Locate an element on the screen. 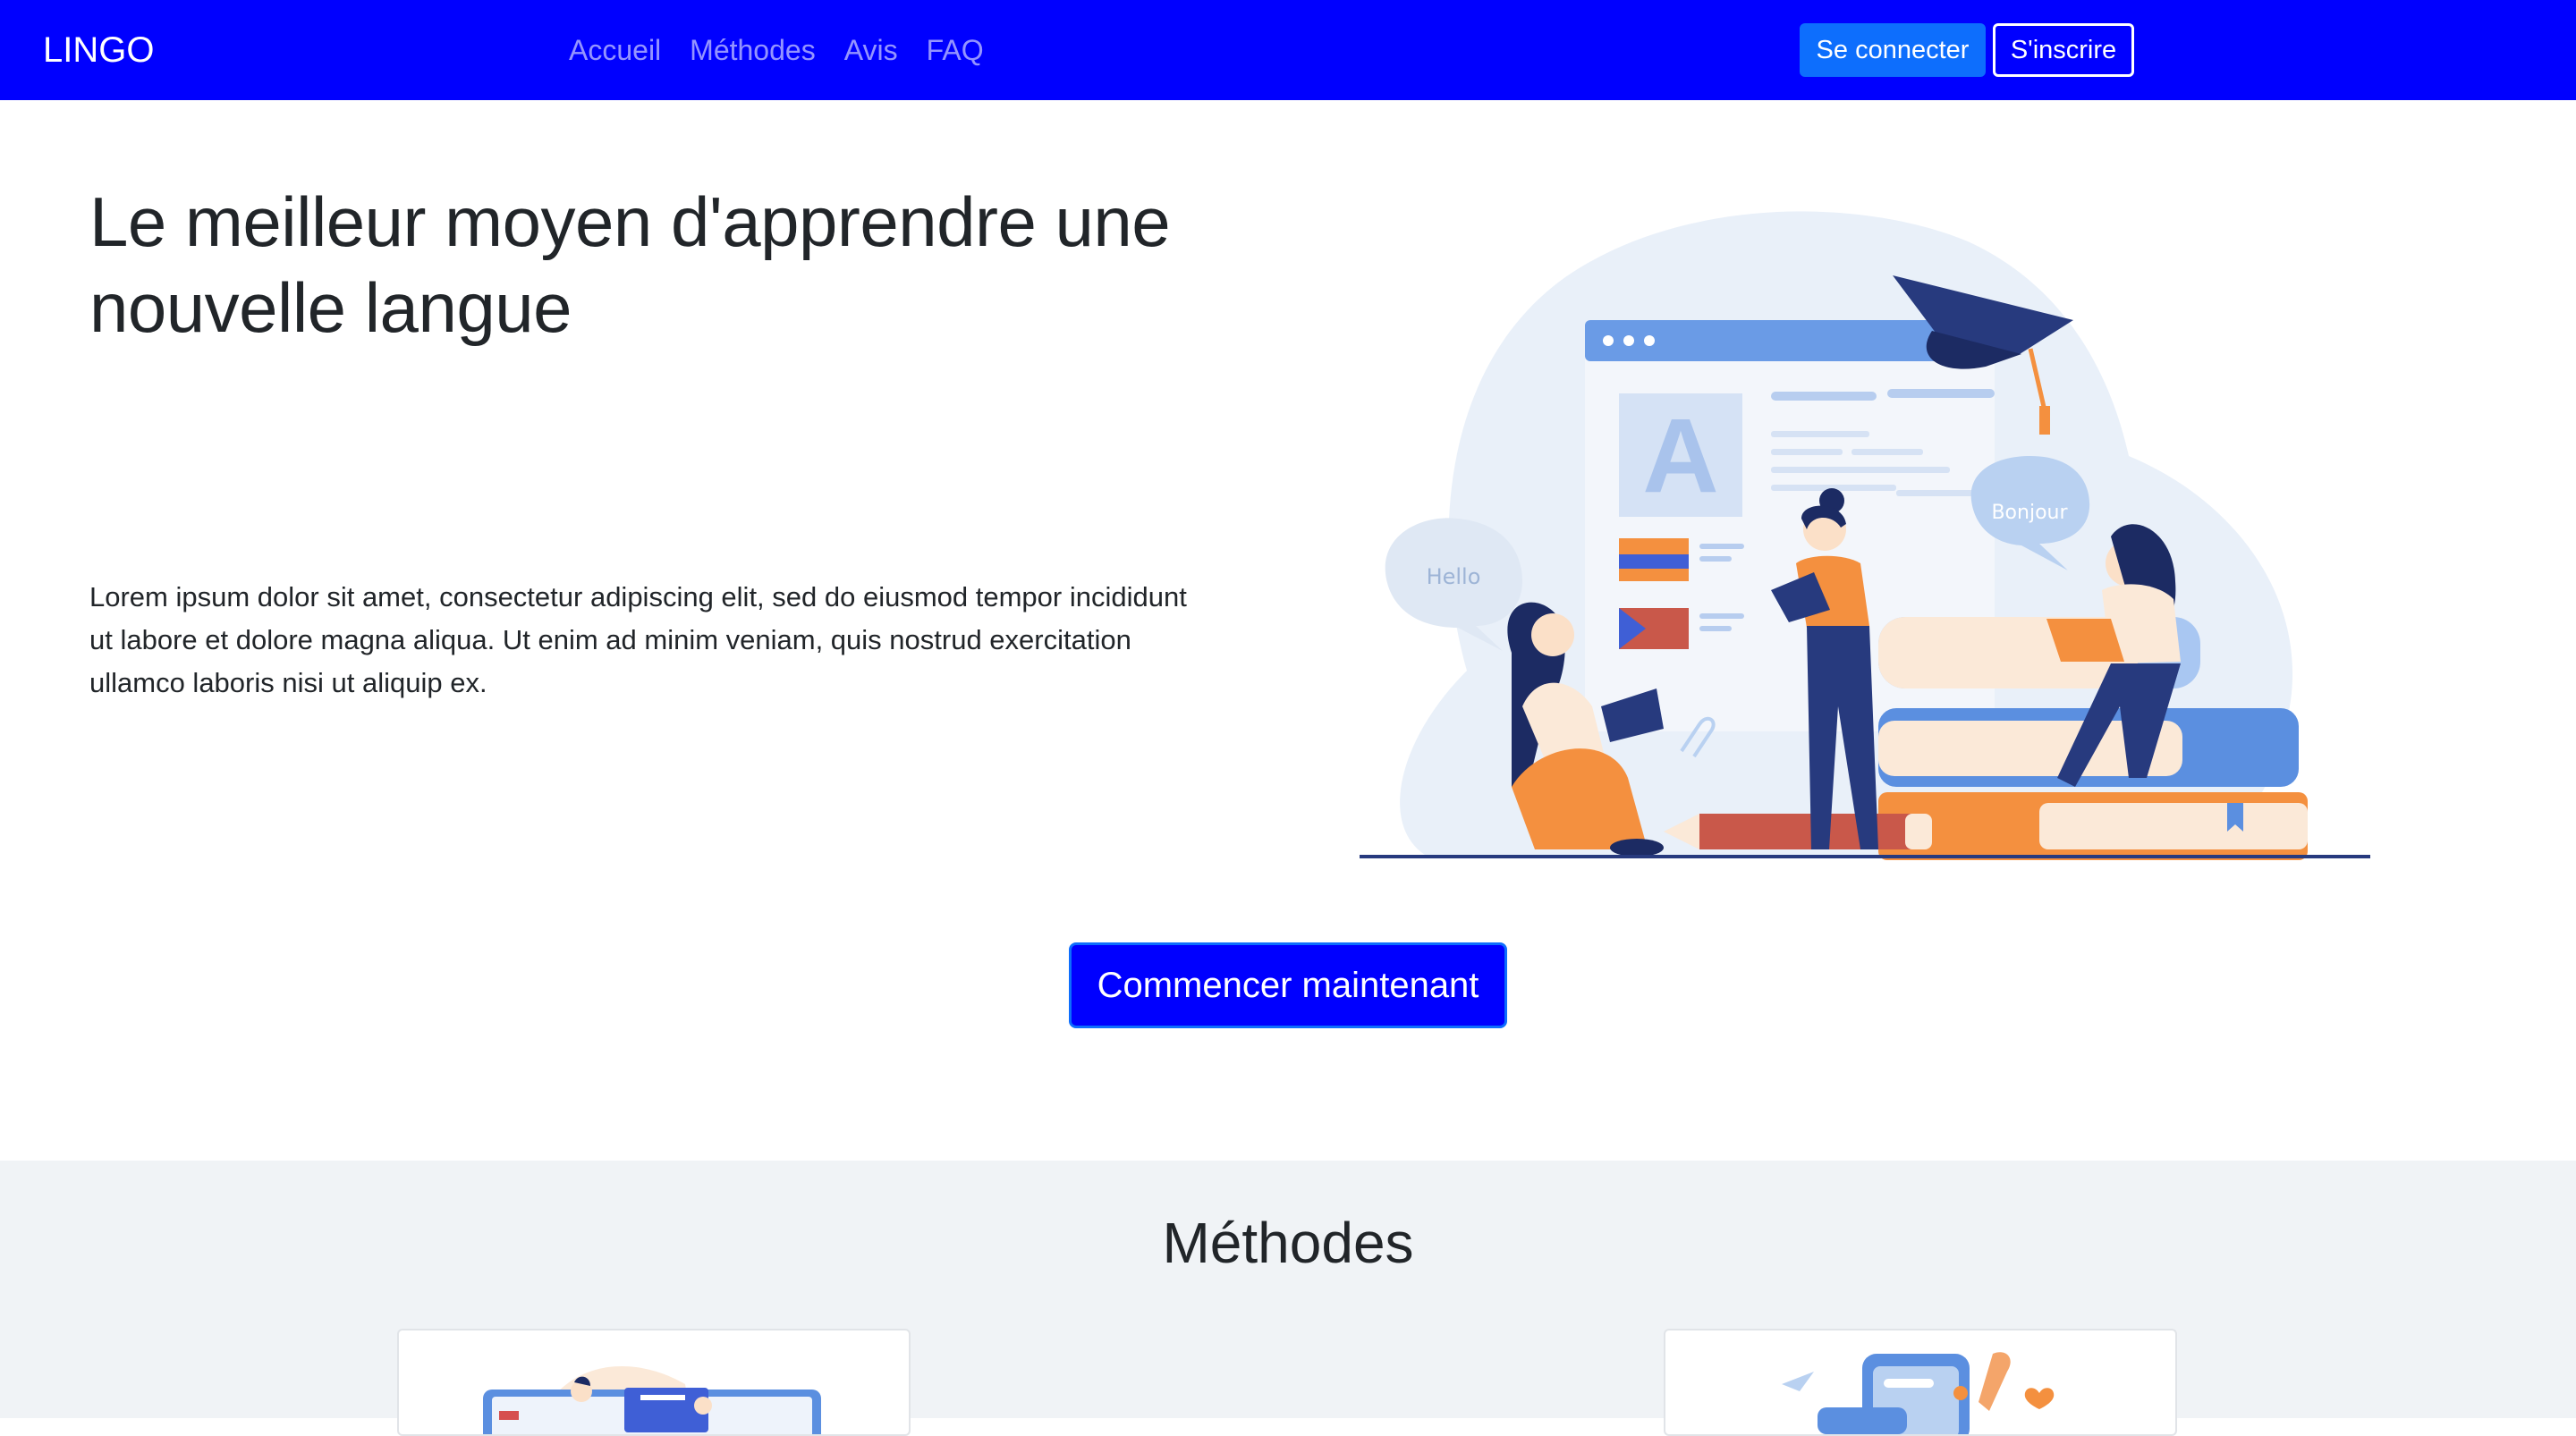  page-letter: A is located at coordinates (1680, 456).